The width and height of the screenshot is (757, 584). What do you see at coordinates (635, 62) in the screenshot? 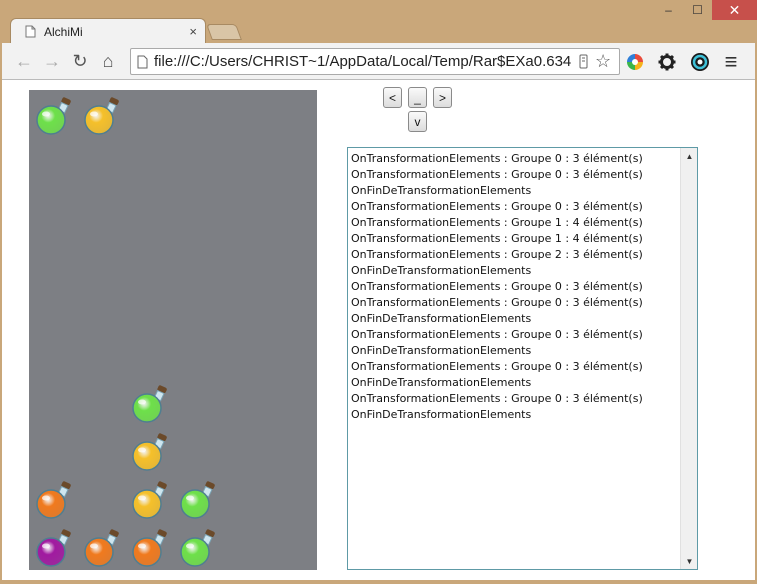
I see `extension-pinwheel-icon` at bounding box center [635, 62].